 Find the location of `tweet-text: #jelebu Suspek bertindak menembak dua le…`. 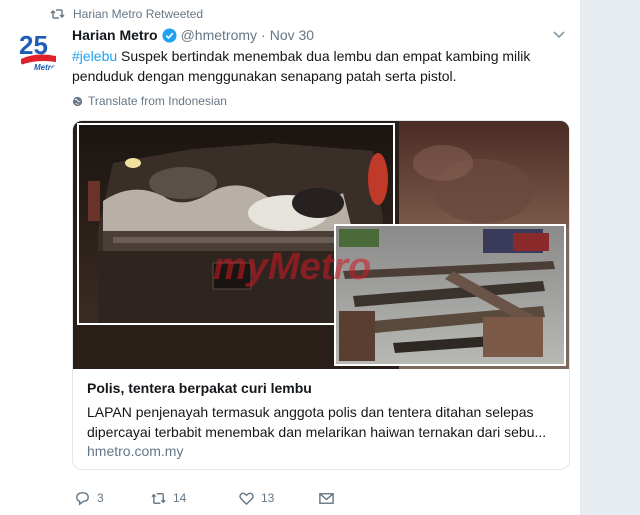

tweet-text: #jelebu Suspek bertindak menembak dua le… is located at coordinates (307, 66).